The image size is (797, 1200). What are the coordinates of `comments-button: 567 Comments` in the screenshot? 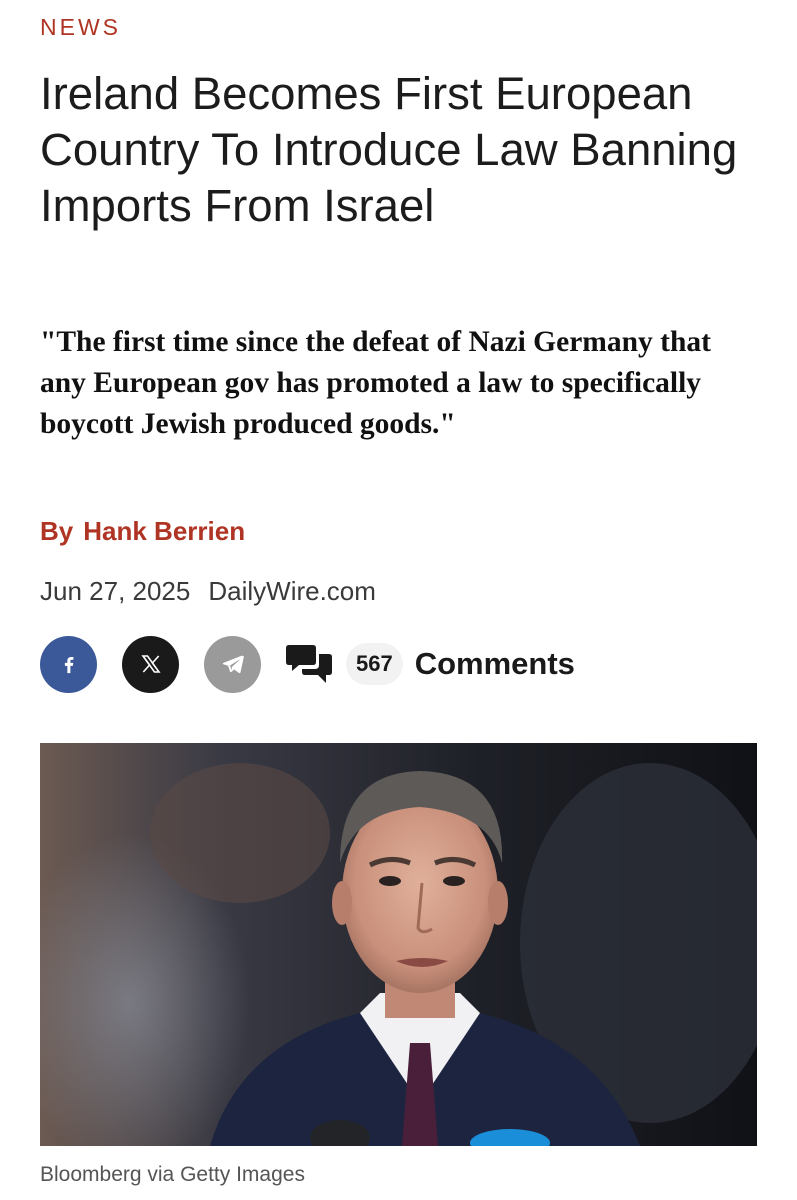 It's located at (430, 664).